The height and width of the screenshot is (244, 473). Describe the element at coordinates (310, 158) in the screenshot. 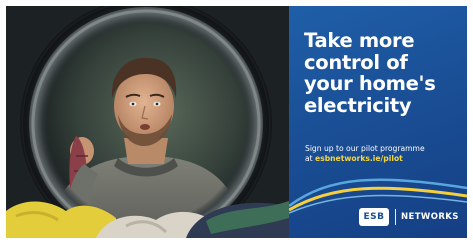

I see `cta-url-prefix: at` at that location.